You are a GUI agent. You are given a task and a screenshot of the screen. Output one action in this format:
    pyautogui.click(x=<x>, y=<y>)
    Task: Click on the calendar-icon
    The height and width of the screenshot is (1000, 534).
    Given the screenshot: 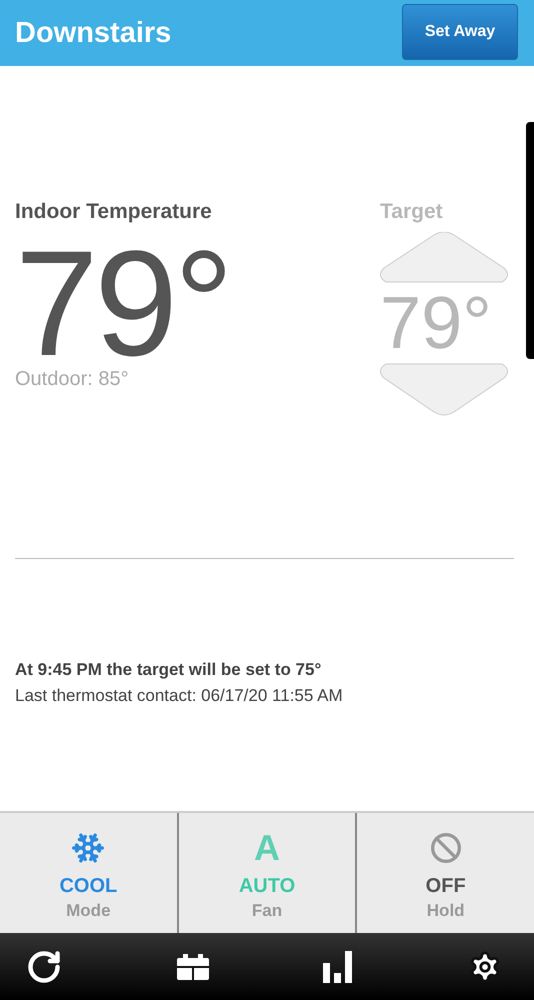 What is the action you would take?
    pyautogui.click(x=192, y=967)
    